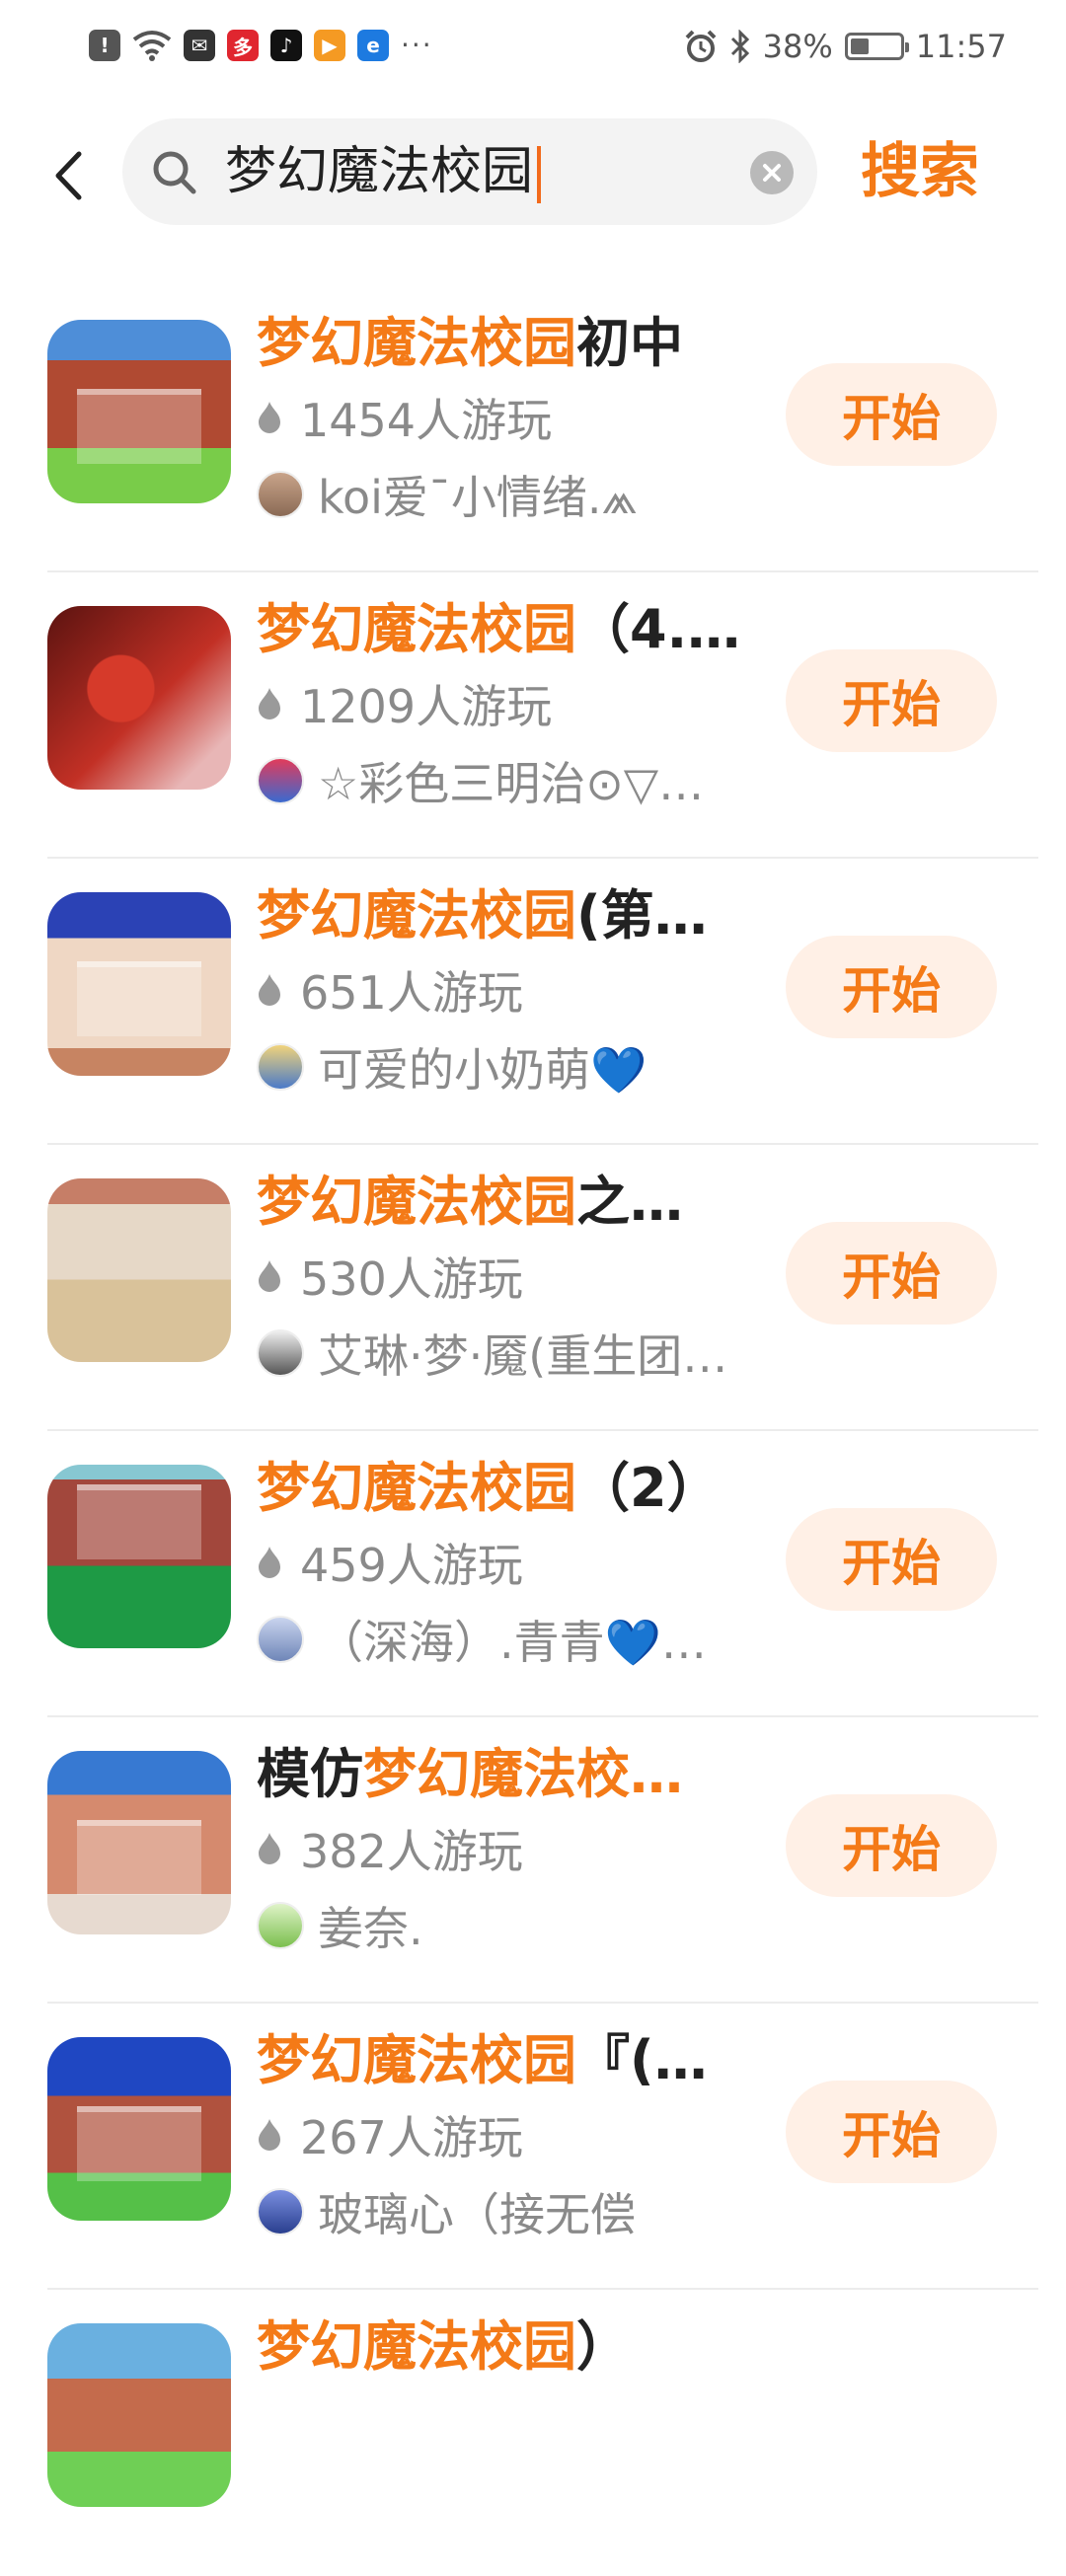 The width and height of the screenshot is (1066, 2576). What do you see at coordinates (533, 2147) in the screenshot?
I see `list-item: 梦幻魔法校园『(… 267人游玩 玻璃心（接无偿 开始` at bounding box center [533, 2147].